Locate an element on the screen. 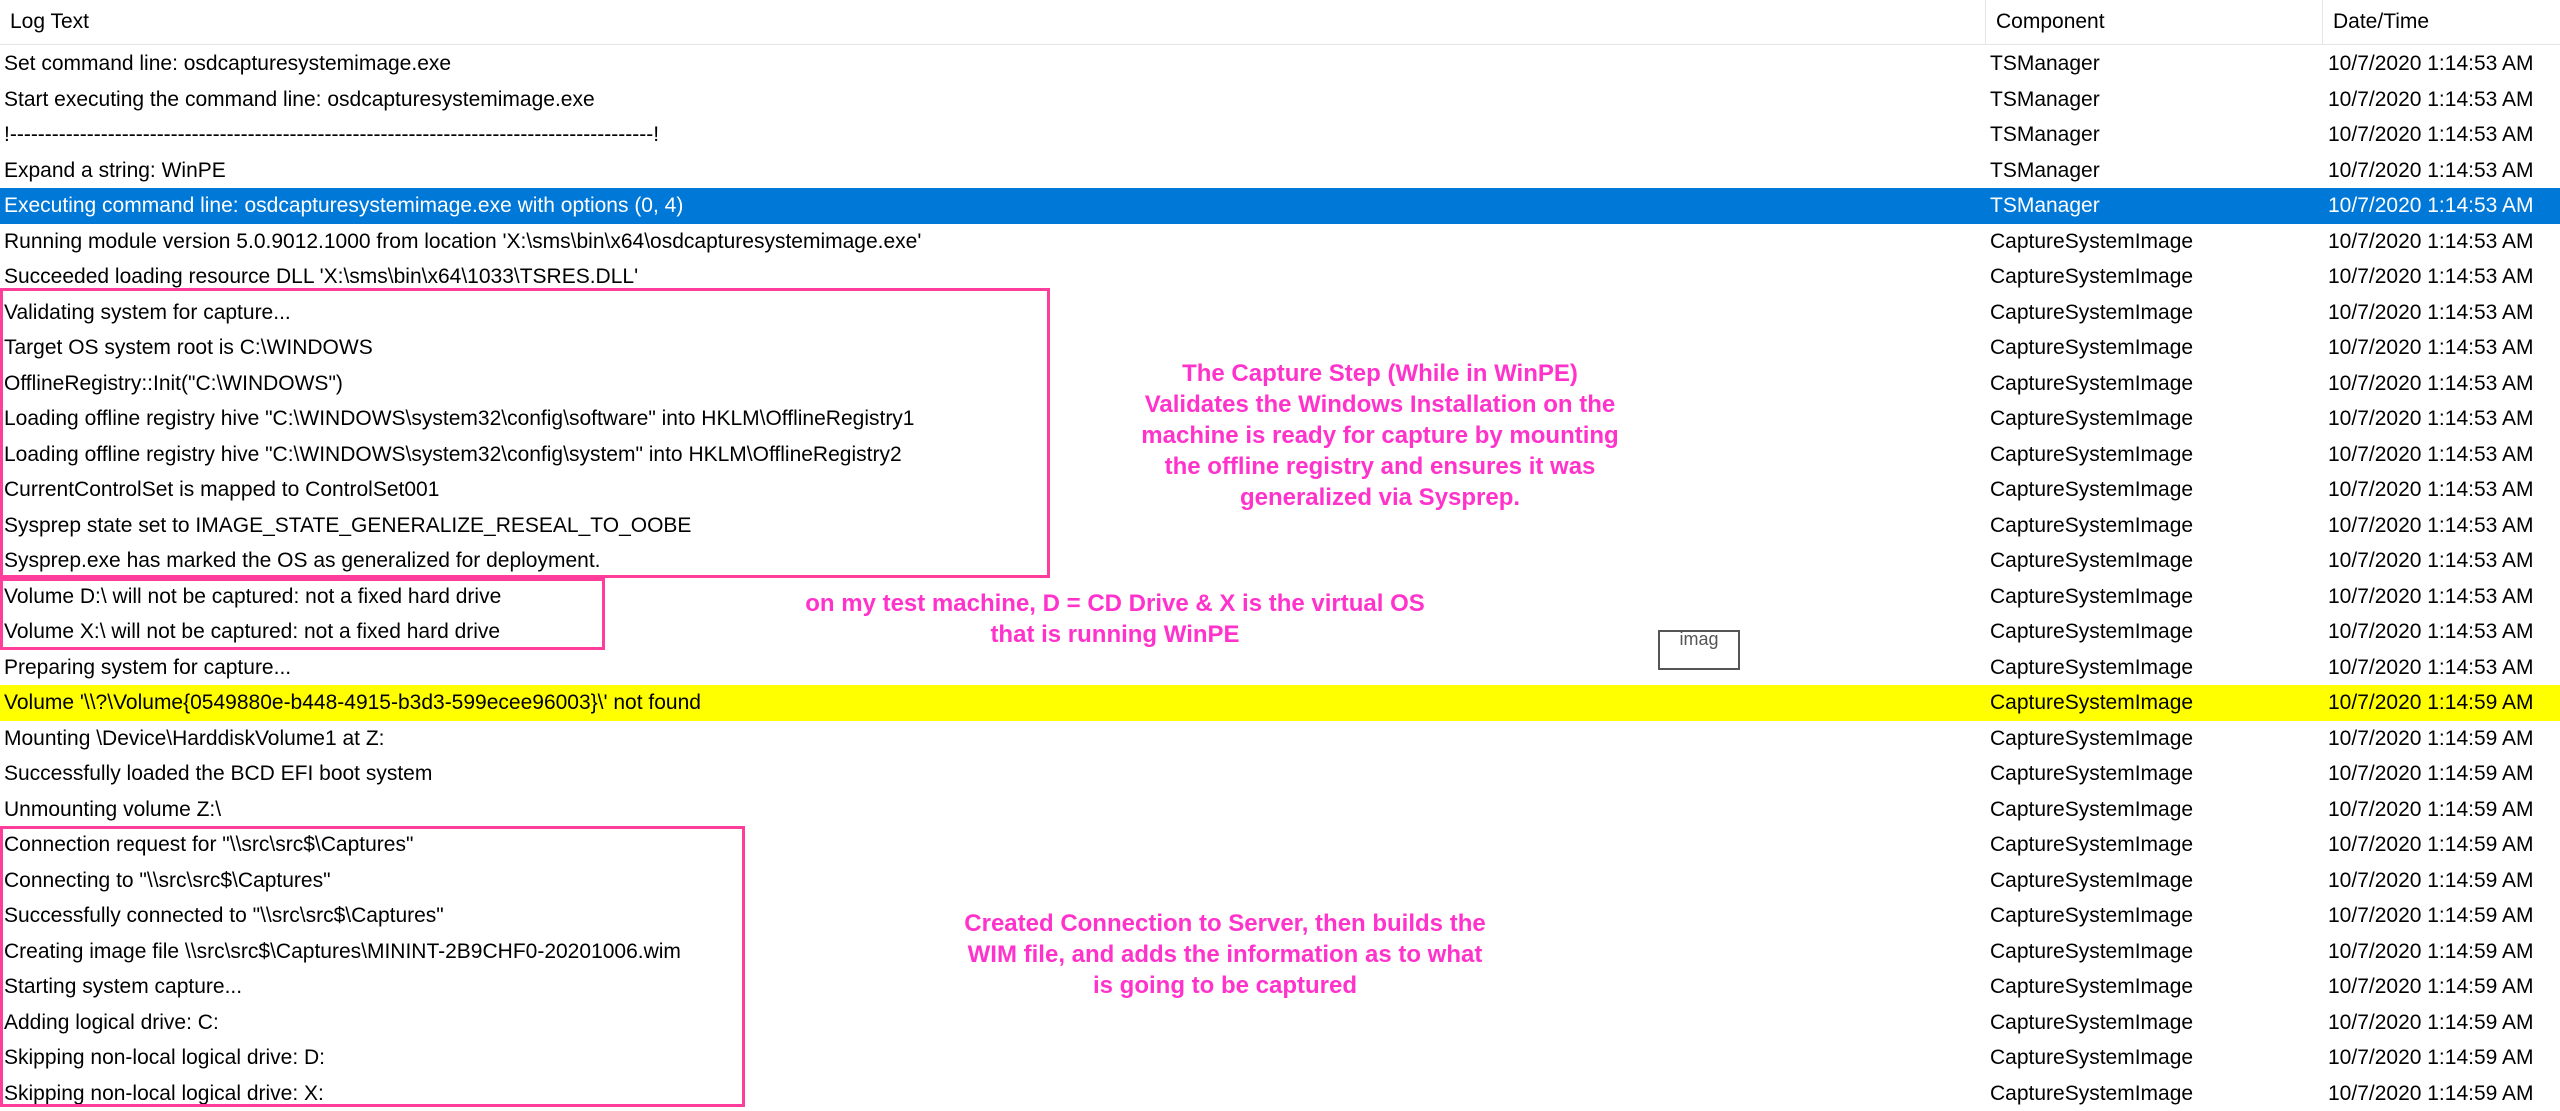 The image size is (2560, 1111). log-text-cell: Target OS system root is C:\WINDOWS is located at coordinates (991, 348).